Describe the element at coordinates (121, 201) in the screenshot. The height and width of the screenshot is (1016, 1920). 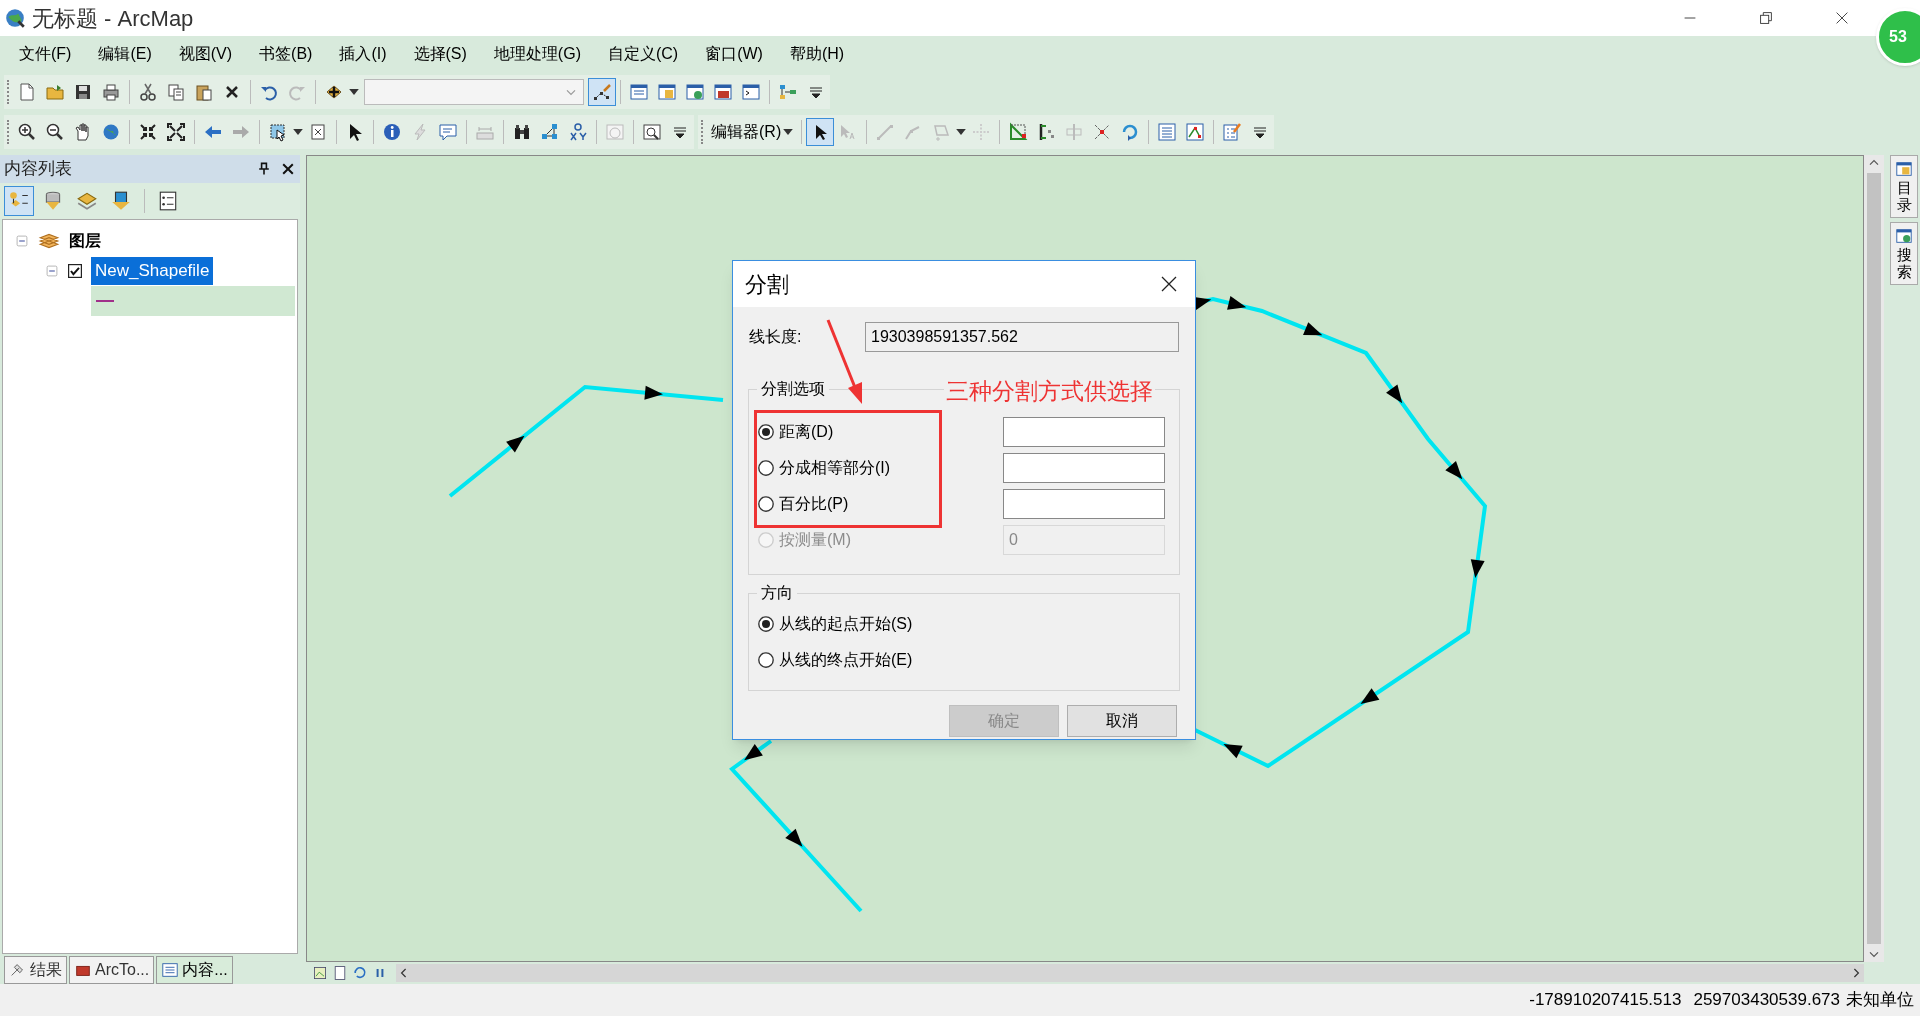
I see `list-by-selection-icon` at that location.